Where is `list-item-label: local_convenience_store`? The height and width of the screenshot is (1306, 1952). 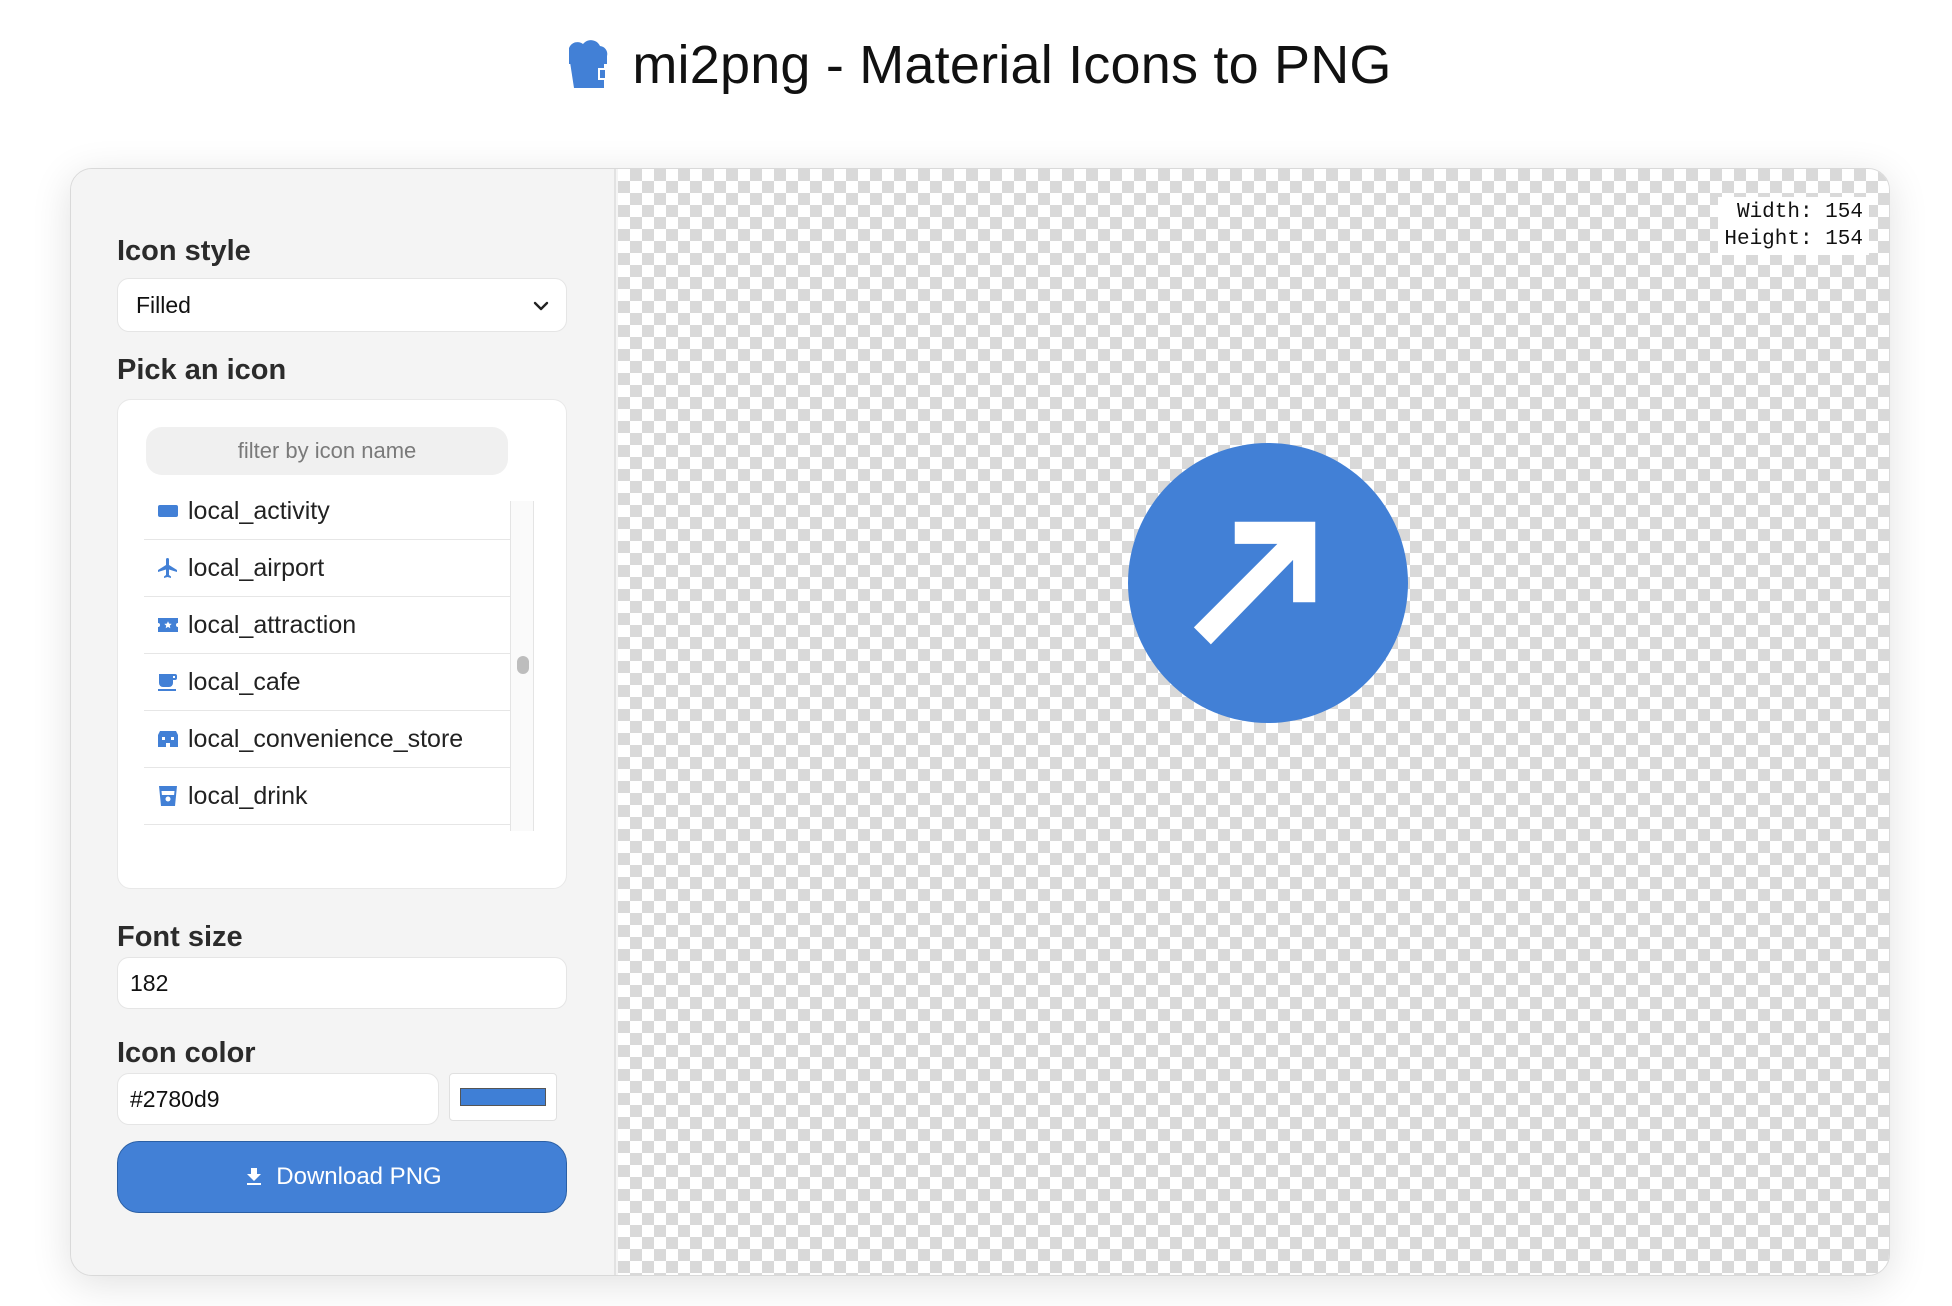 list-item-label: local_convenience_store is located at coordinates (326, 738).